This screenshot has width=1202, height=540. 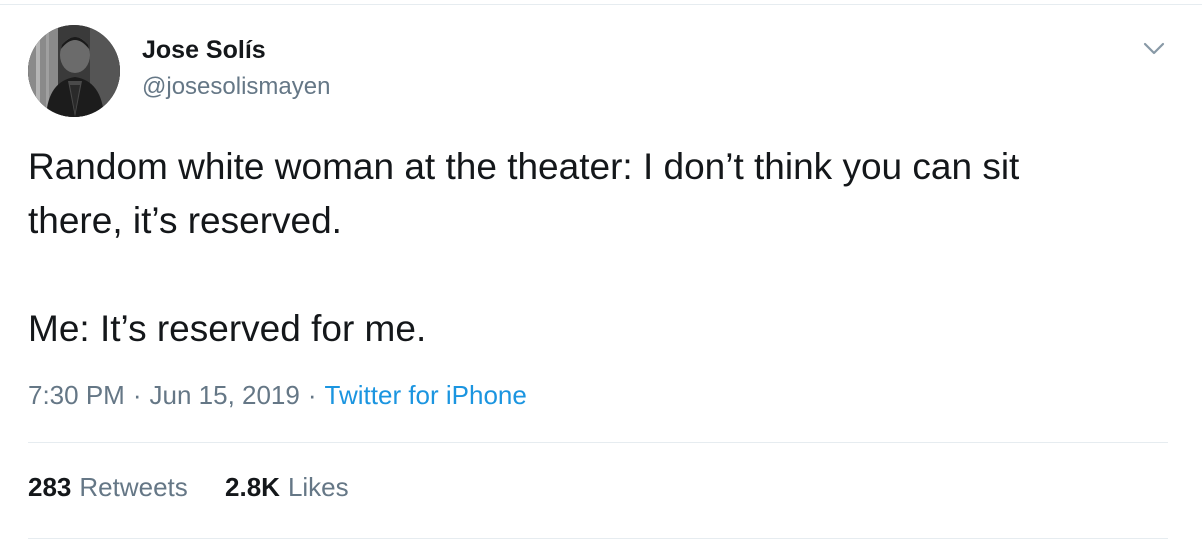 What do you see at coordinates (204, 50) in the screenshot?
I see `display-name: Jose Solís` at bounding box center [204, 50].